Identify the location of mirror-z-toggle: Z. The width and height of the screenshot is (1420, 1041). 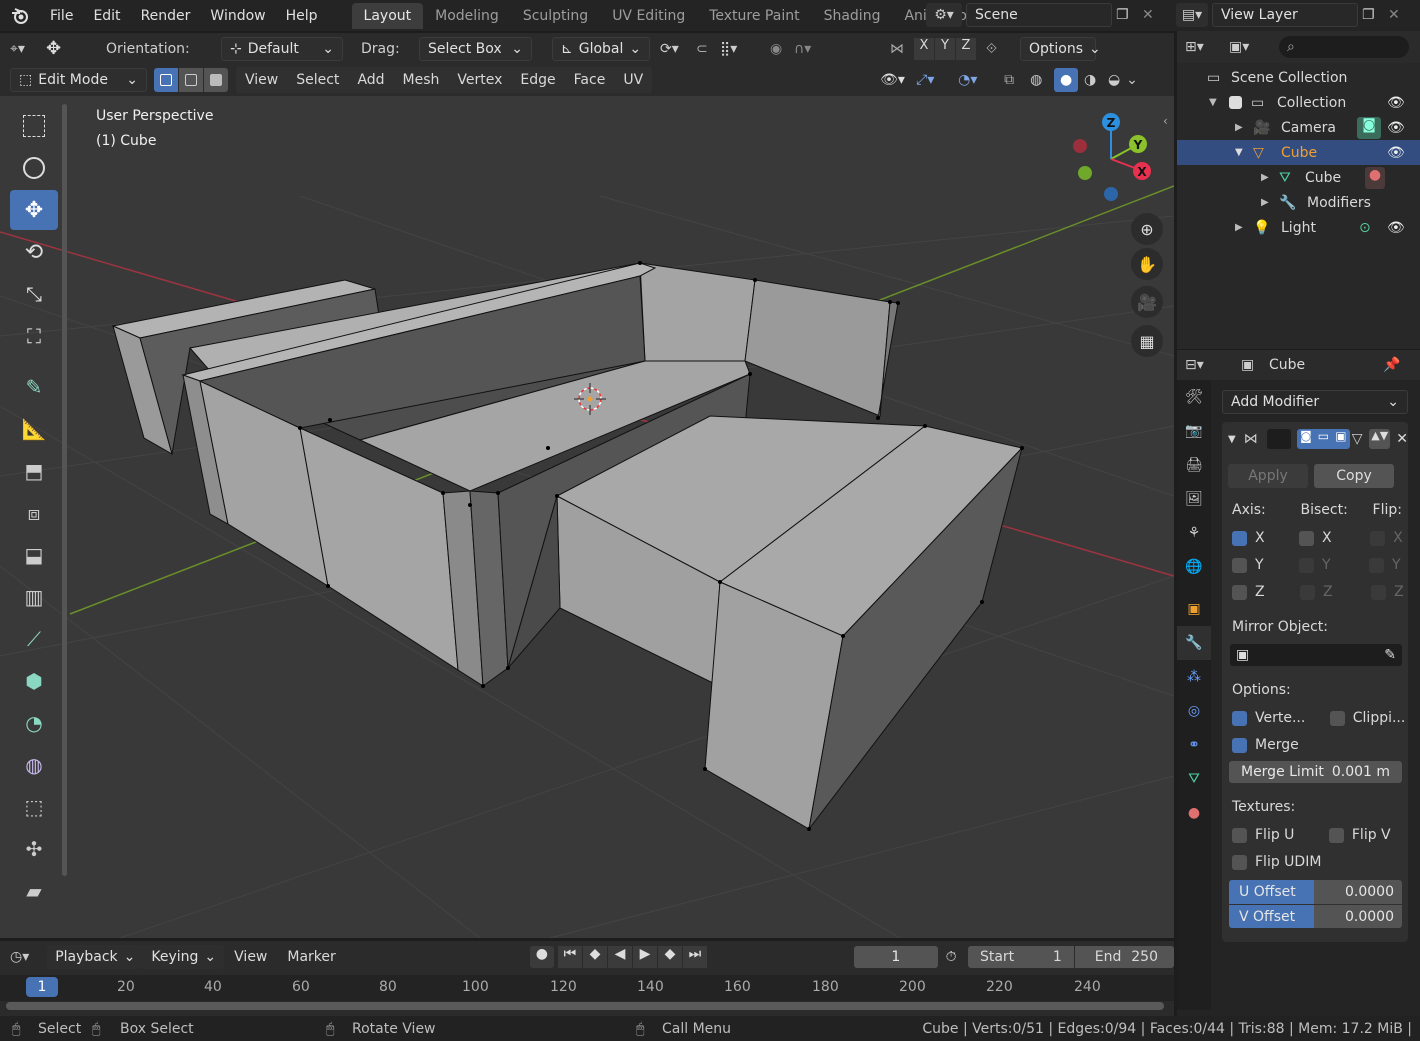
(966, 48).